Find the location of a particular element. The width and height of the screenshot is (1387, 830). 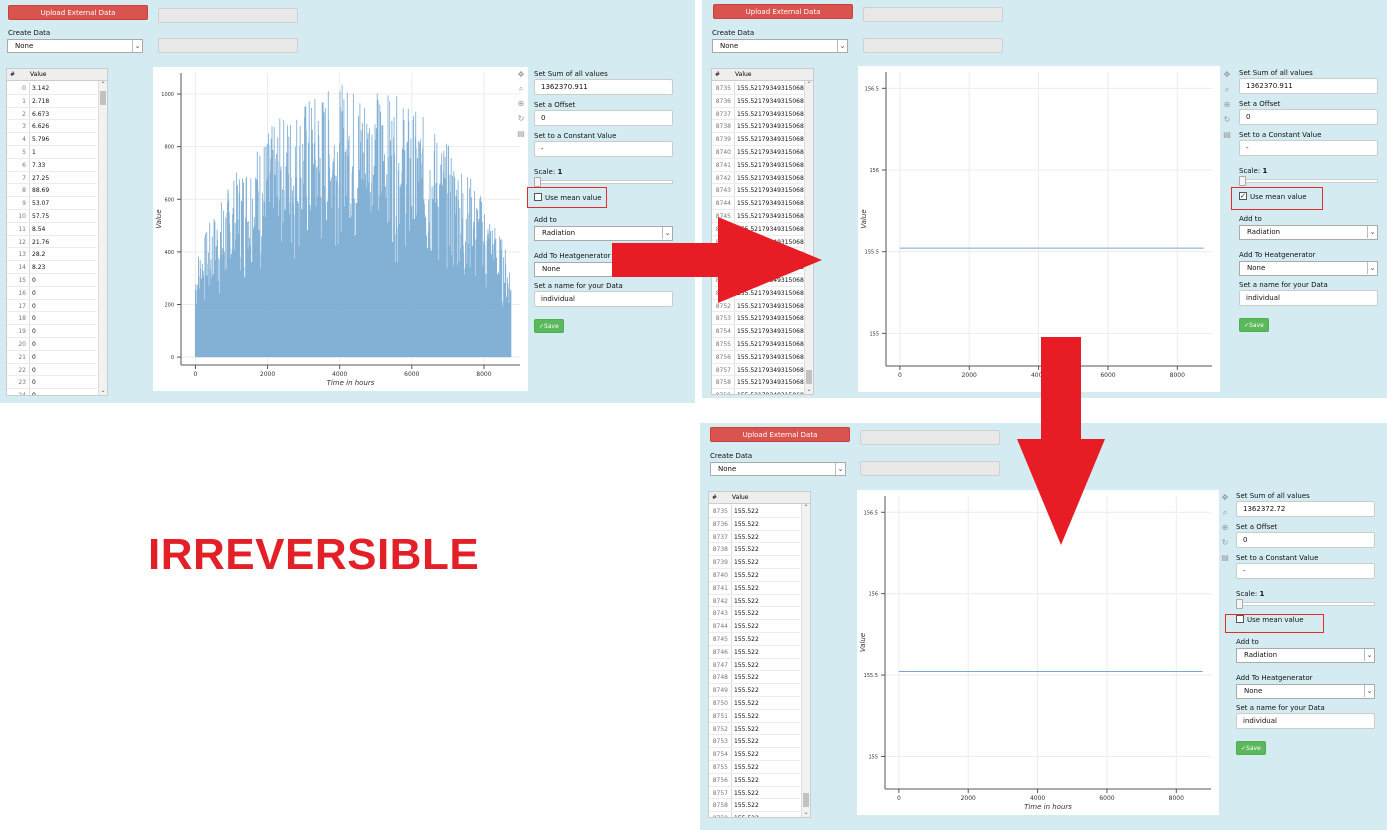

checkbox-box: ✓ is located at coordinates (1243, 196).